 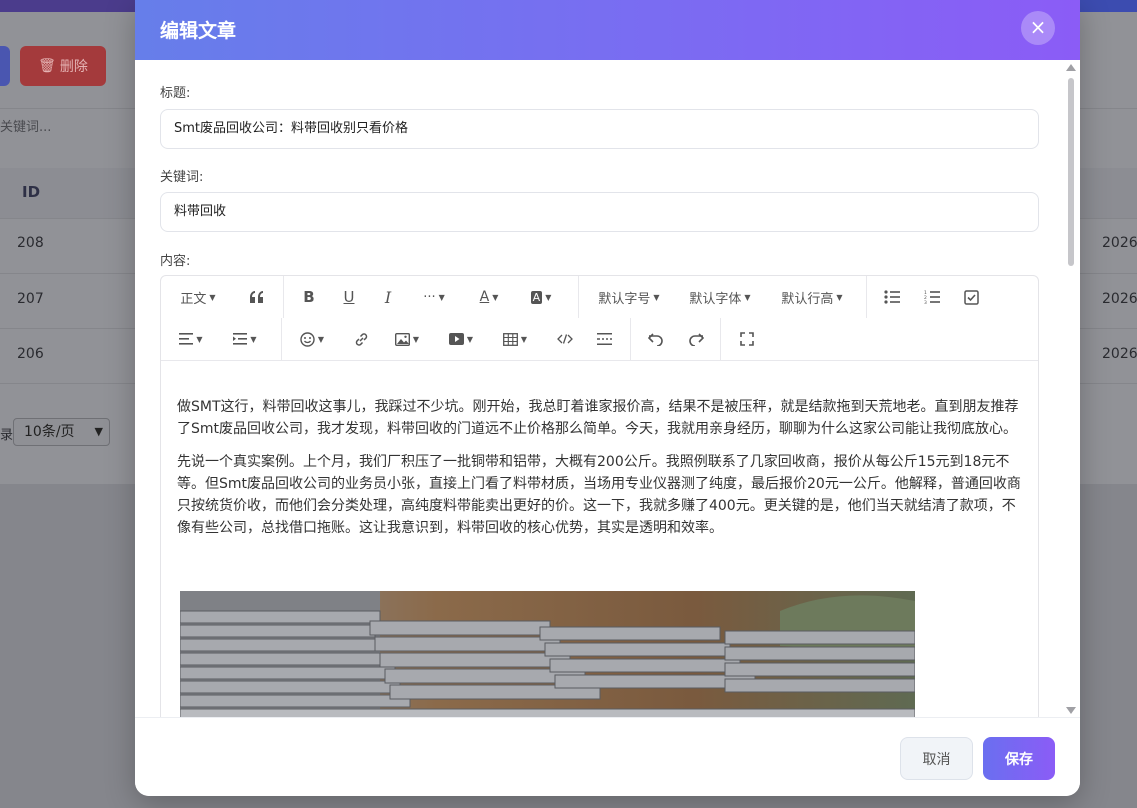 What do you see at coordinates (607, 30) in the screenshot?
I see `modal-header: 编辑文章 ×` at bounding box center [607, 30].